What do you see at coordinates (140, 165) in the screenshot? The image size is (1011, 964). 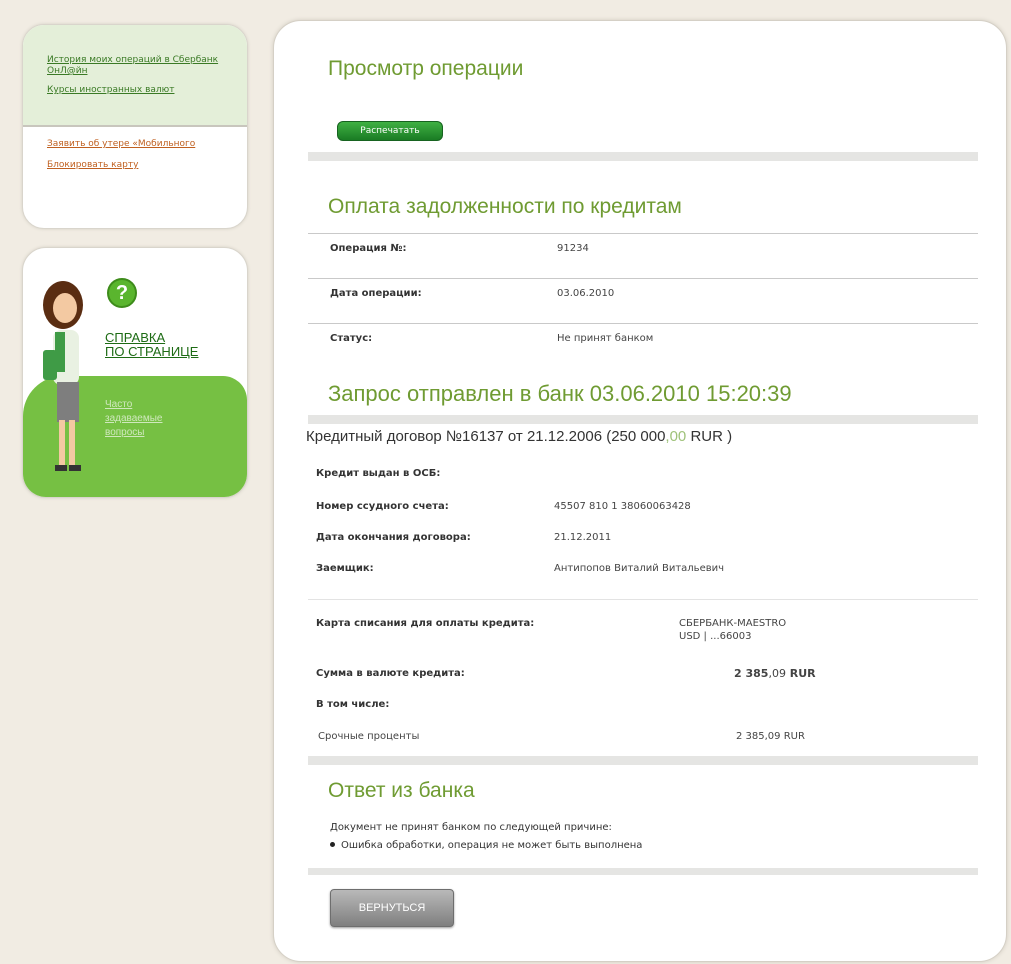 I see `sidebar-link-block-card: Блокировать карту` at bounding box center [140, 165].